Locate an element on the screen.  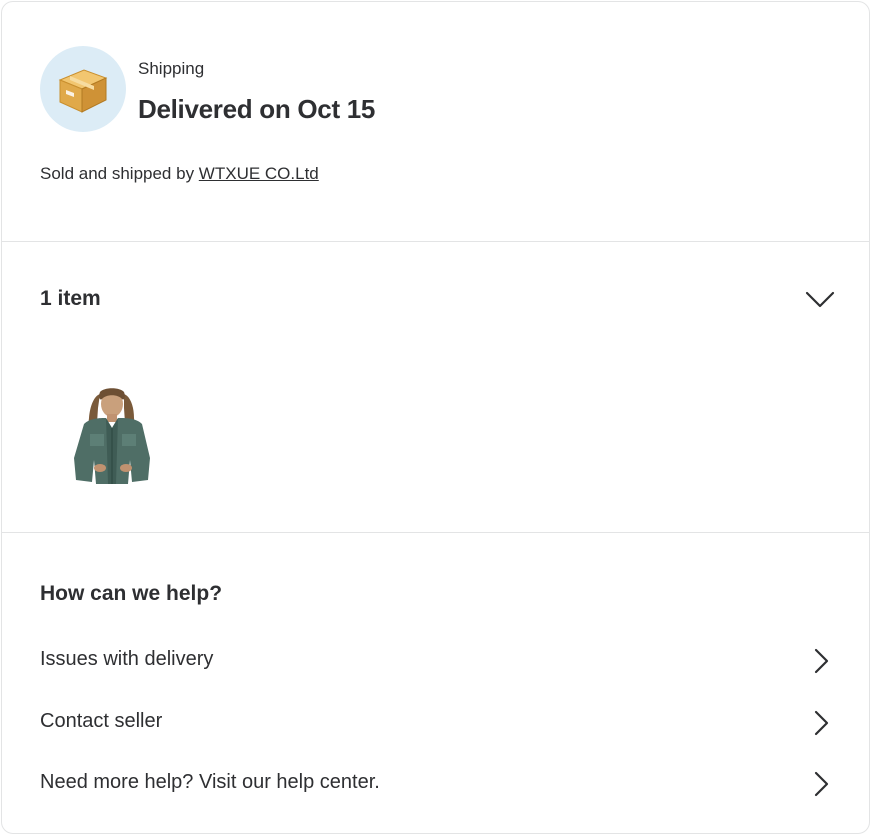
help-title: How can we help? is located at coordinates (131, 593).